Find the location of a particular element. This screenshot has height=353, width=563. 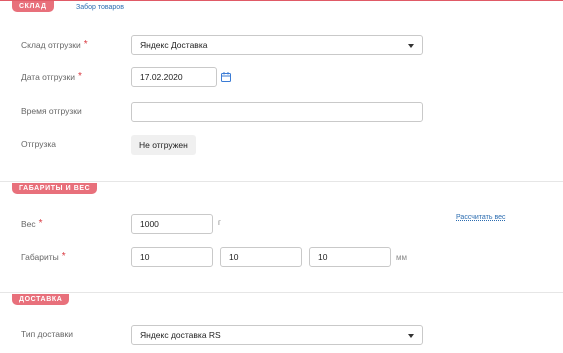

warehouse-section-badge: Склад is located at coordinates (33, 6).